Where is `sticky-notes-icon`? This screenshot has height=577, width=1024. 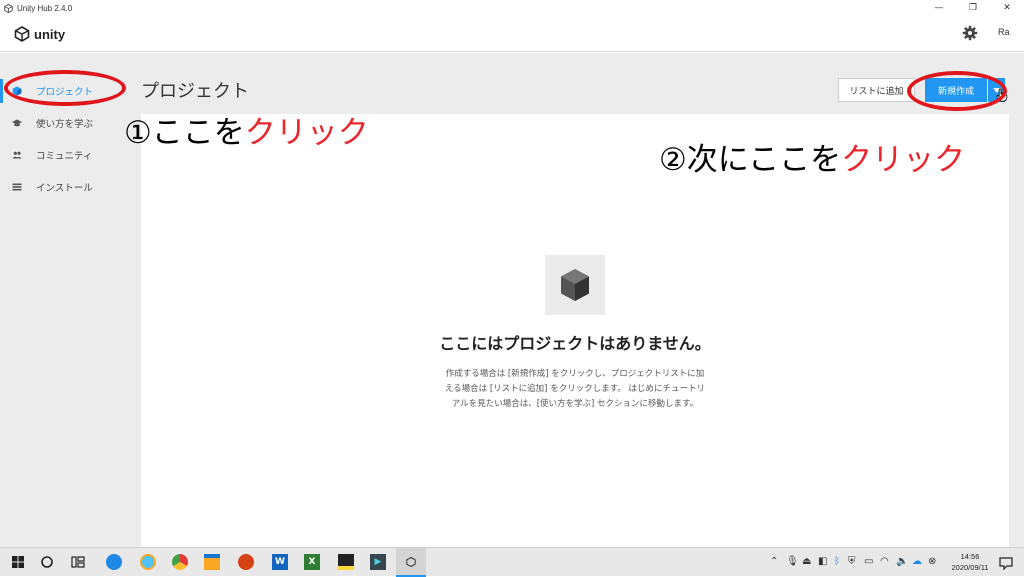 sticky-notes-icon is located at coordinates (346, 562).